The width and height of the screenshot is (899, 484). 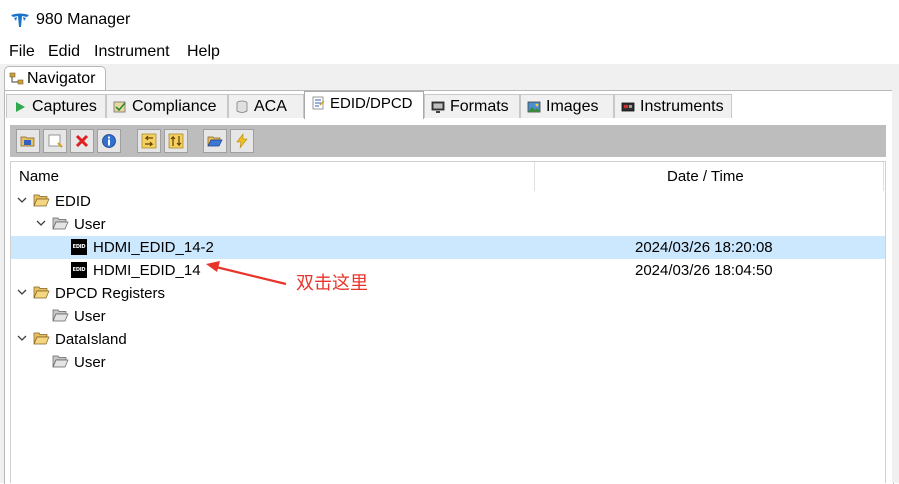 I want to click on tree-row-label: HDMI_EDID_14, so click(x=147, y=270).